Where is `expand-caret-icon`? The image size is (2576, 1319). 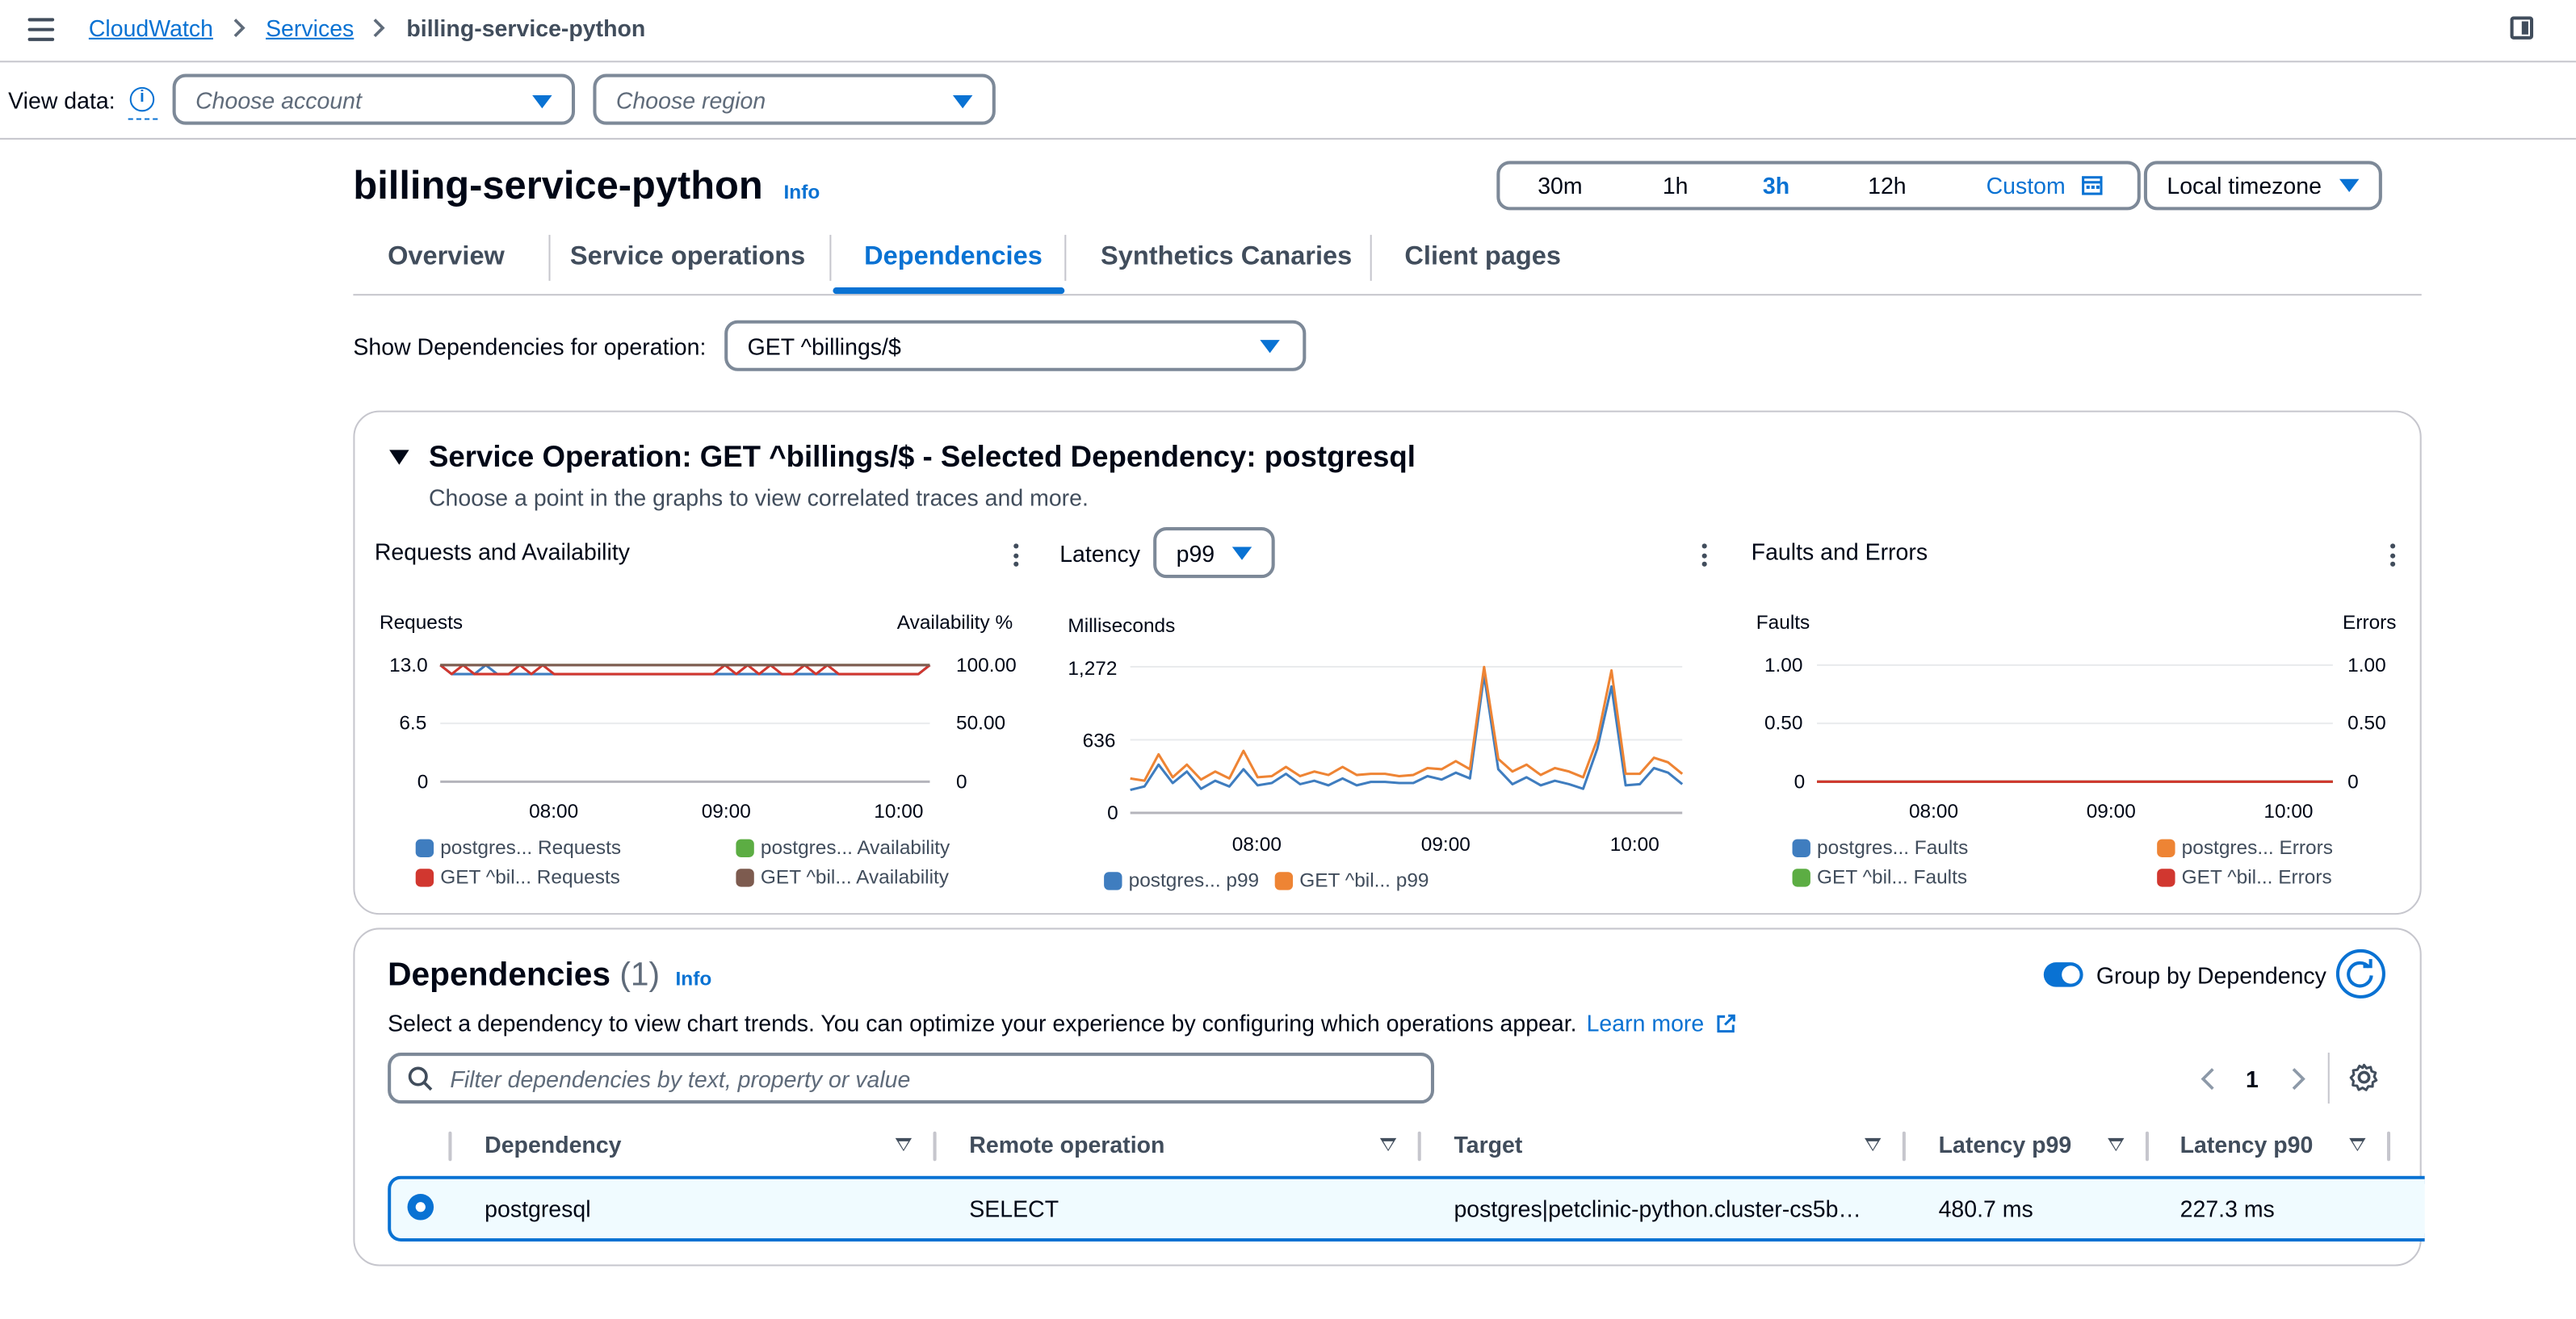 expand-caret-icon is located at coordinates (399, 457).